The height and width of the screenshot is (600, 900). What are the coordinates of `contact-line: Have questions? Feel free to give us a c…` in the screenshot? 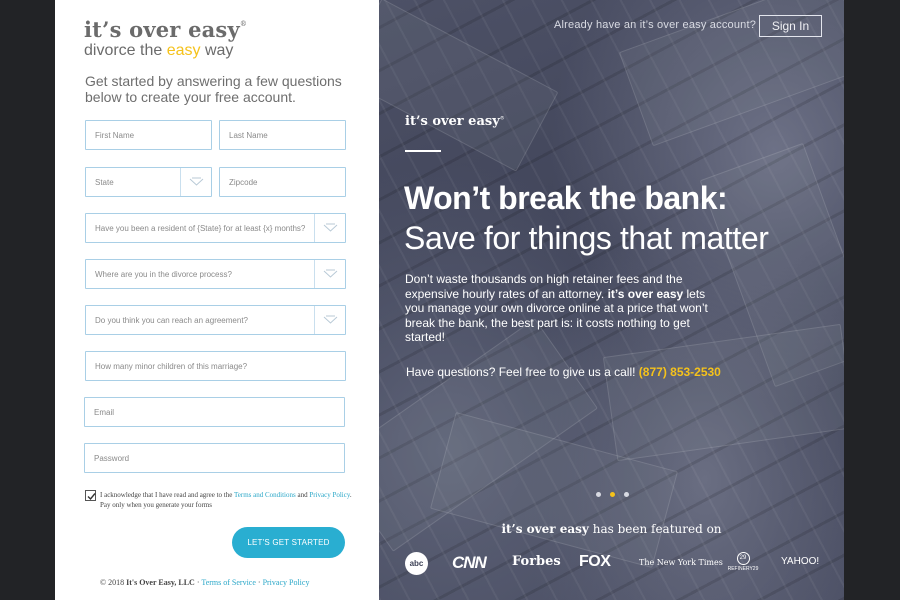 It's located at (563, 372).